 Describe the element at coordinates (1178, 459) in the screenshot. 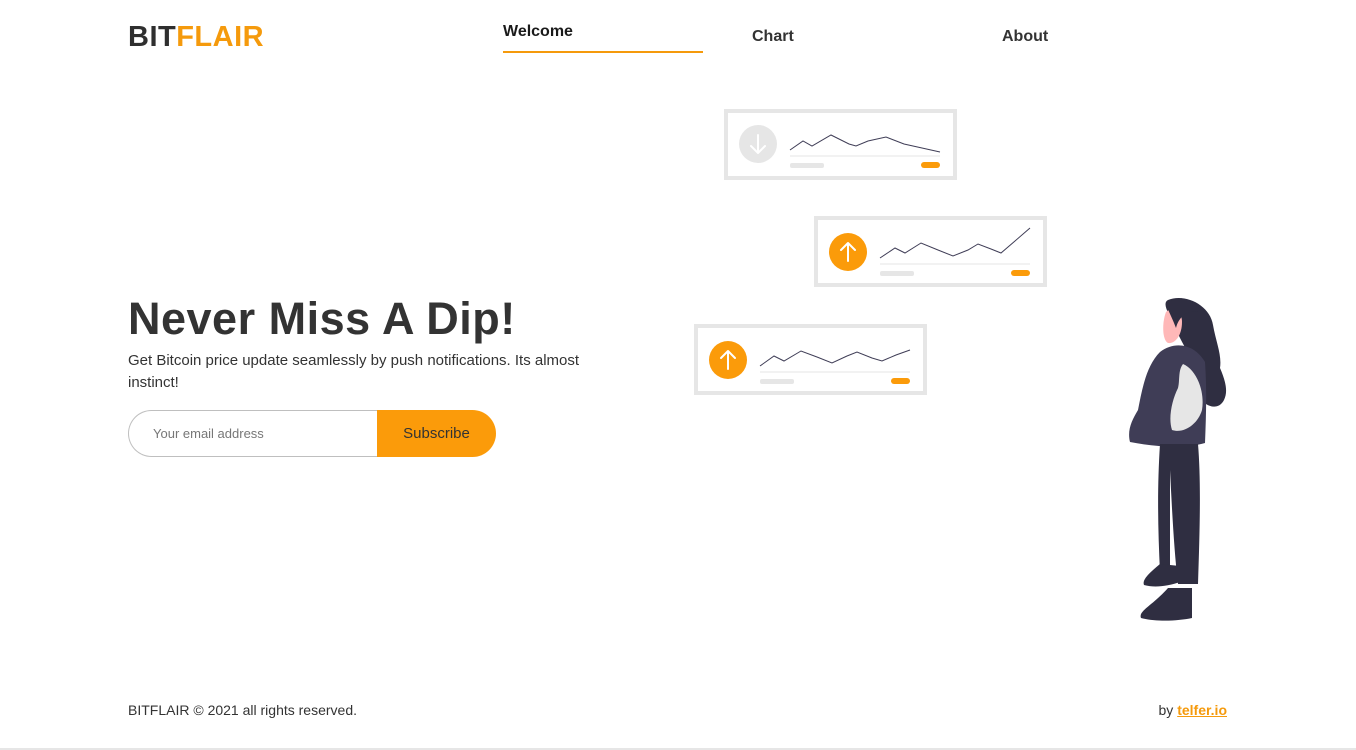

I see `person-illustration` at that location.